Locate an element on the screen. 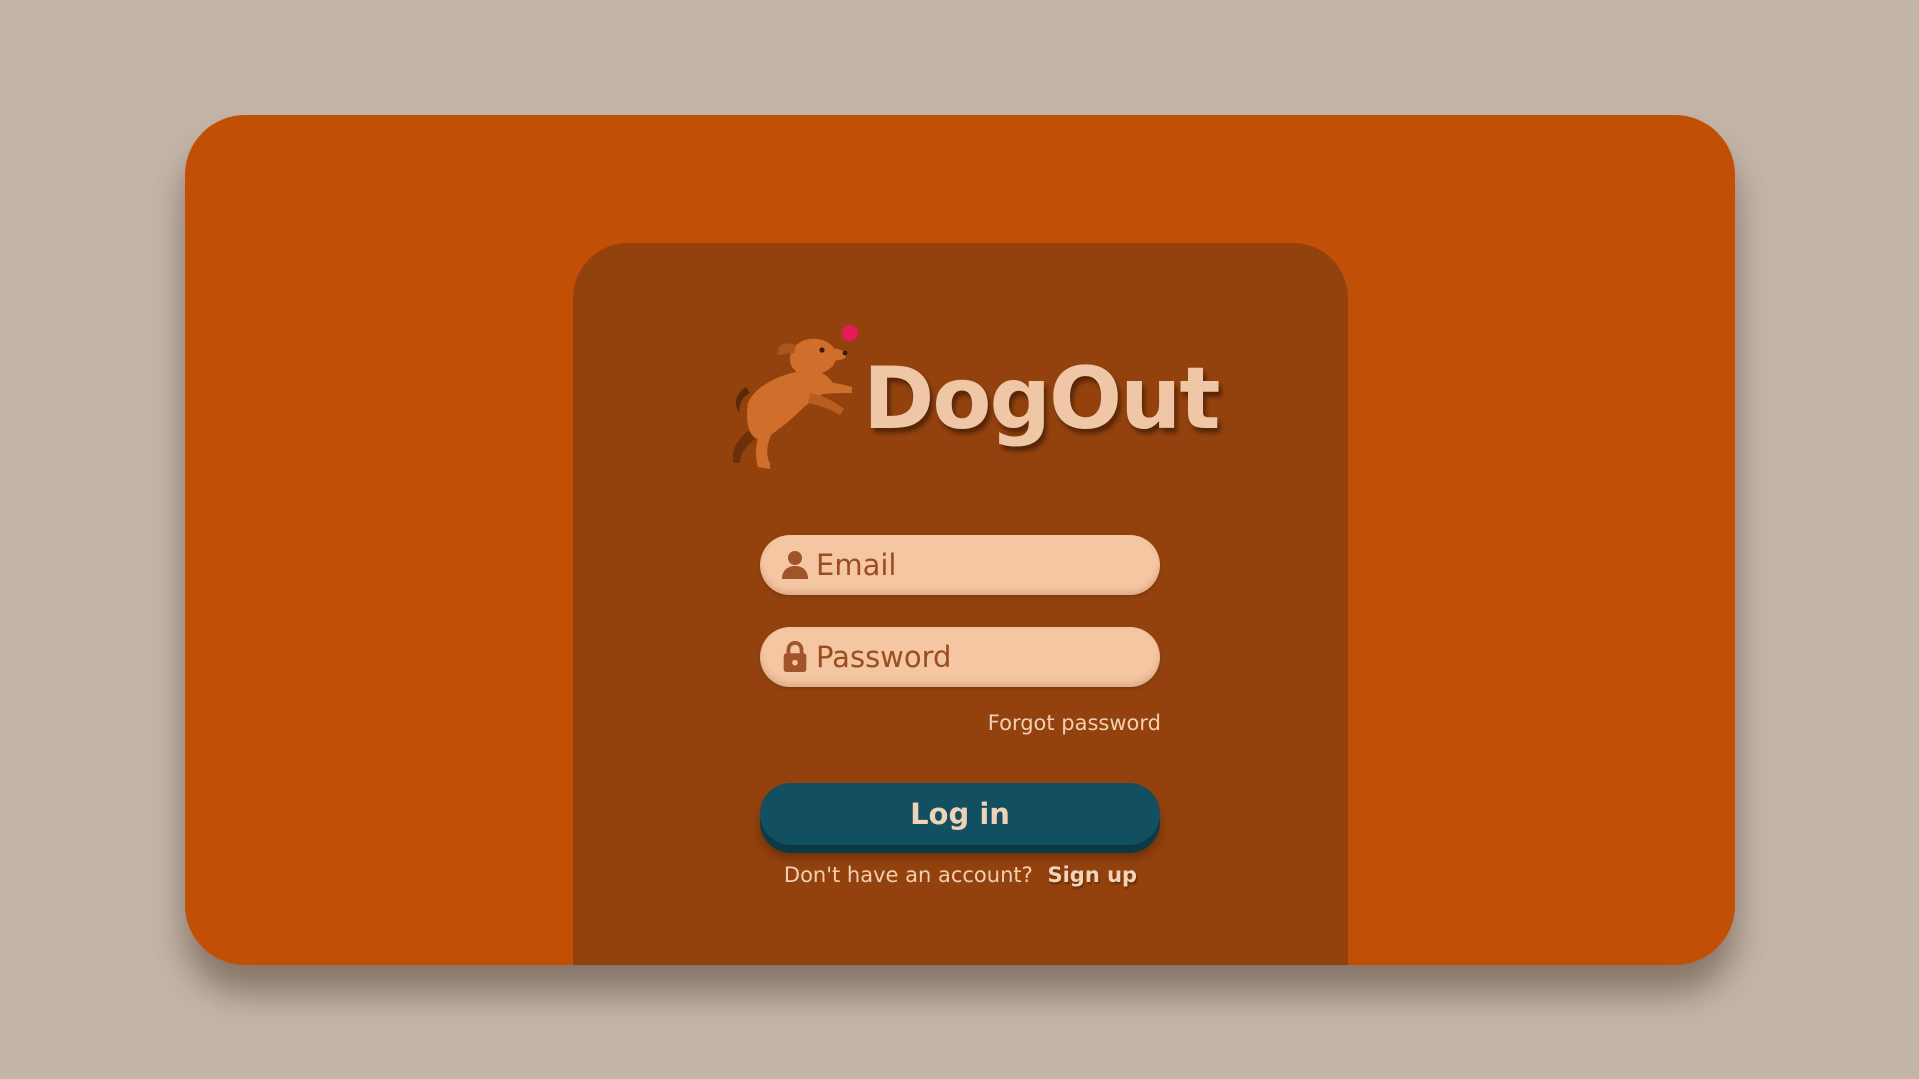 The width and height of the screenshot is (1919, 1079). email-field is located at coordinates (960, 565).